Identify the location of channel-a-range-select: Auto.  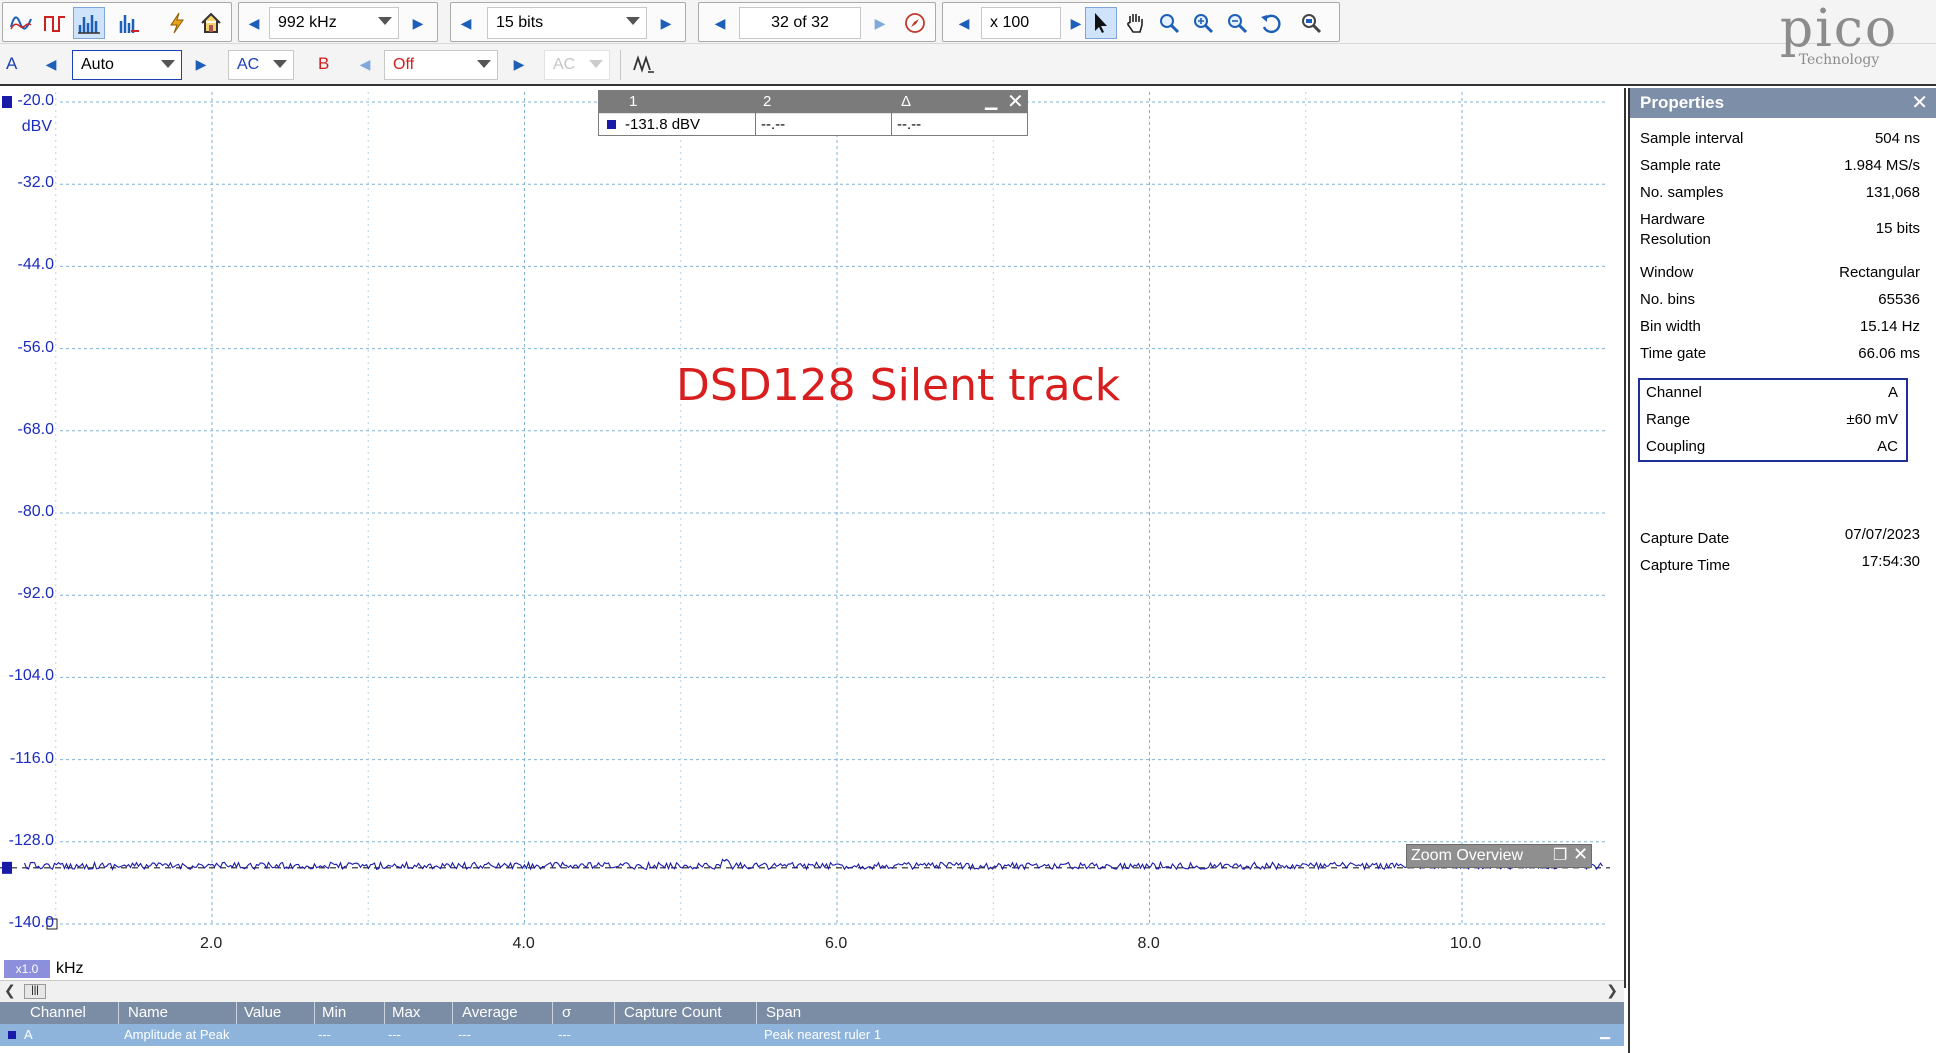
(127, 65).